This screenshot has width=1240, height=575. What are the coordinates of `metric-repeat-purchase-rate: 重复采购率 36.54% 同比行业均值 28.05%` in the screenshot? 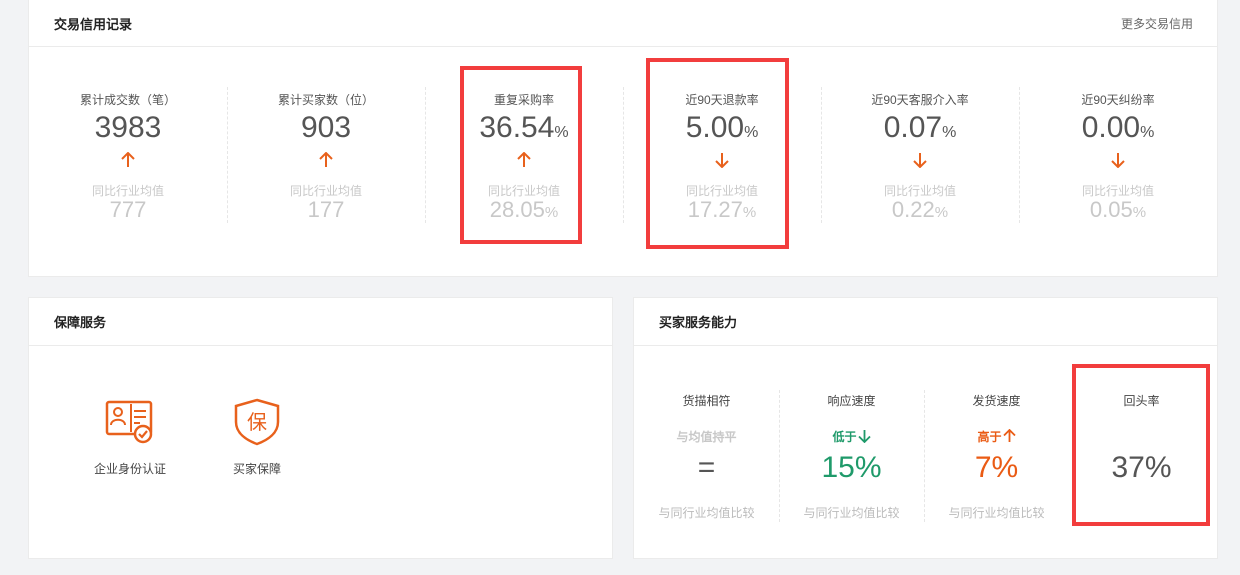 It's located at (524, 162).